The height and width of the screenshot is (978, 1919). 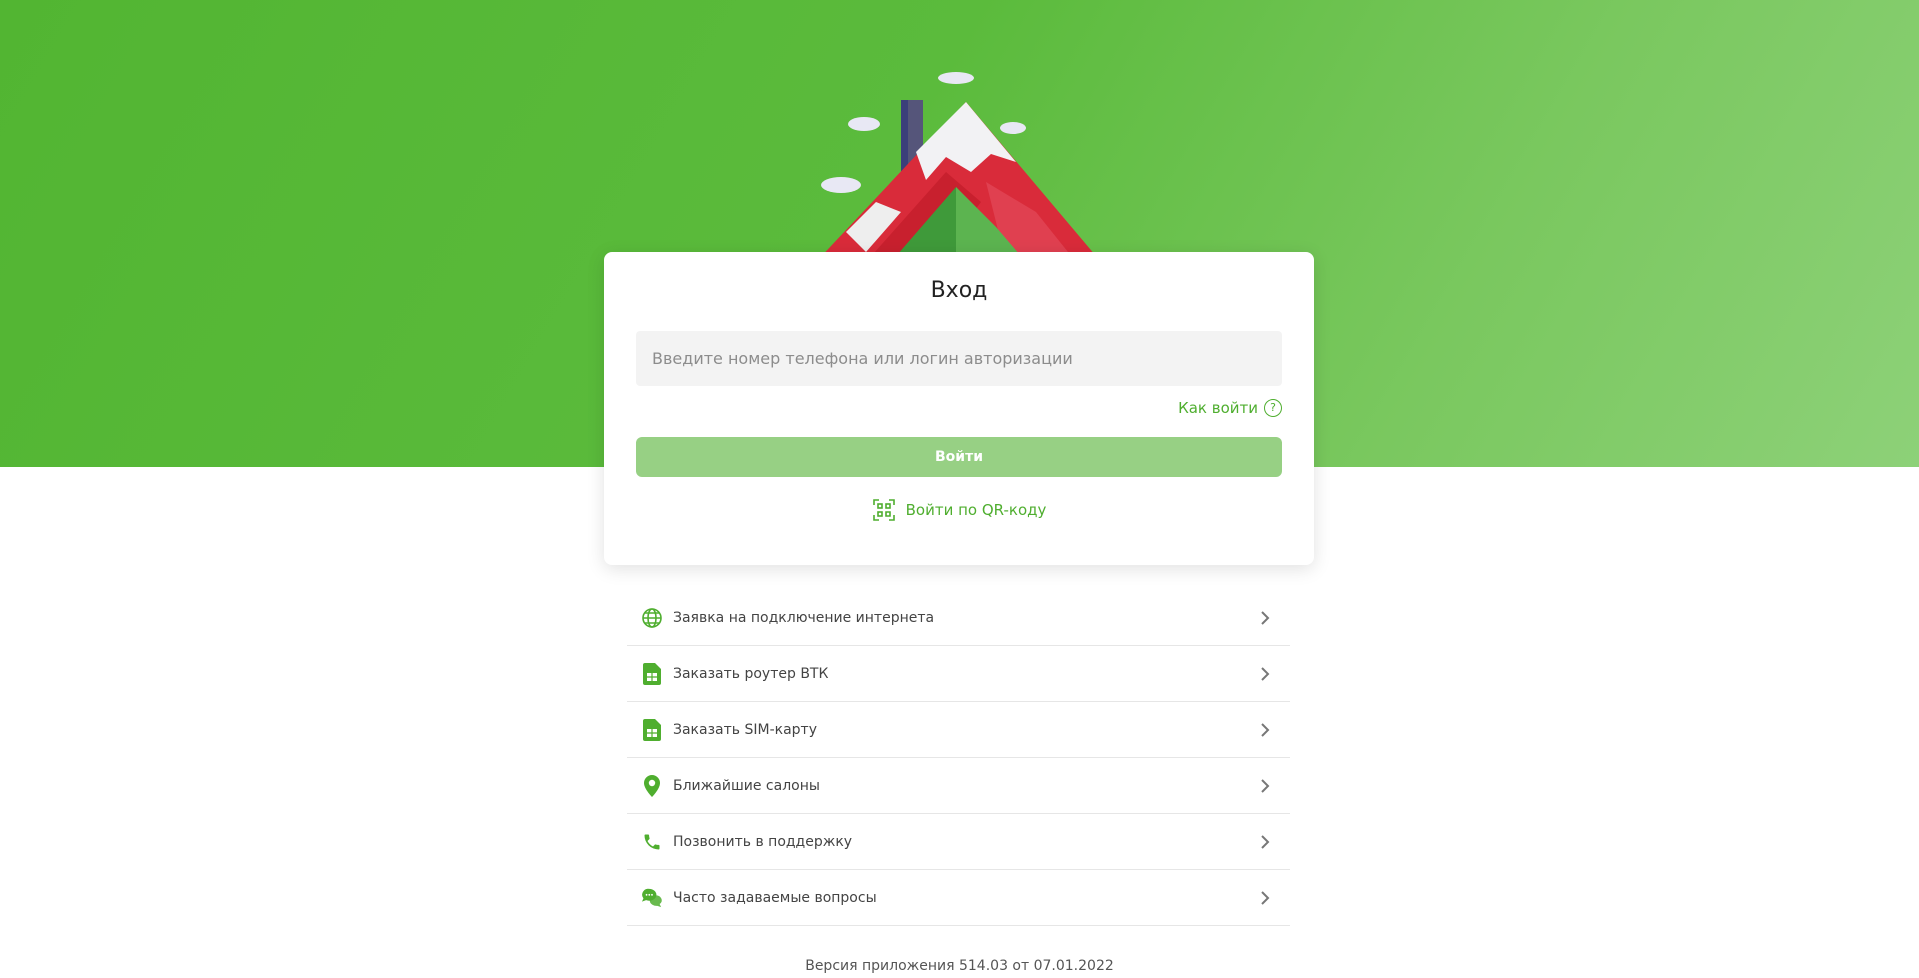 What do you see at coordinates (652, 898) in the screenshot?
I see `chat-bubbles-icon` at bounding box center [652, 898].